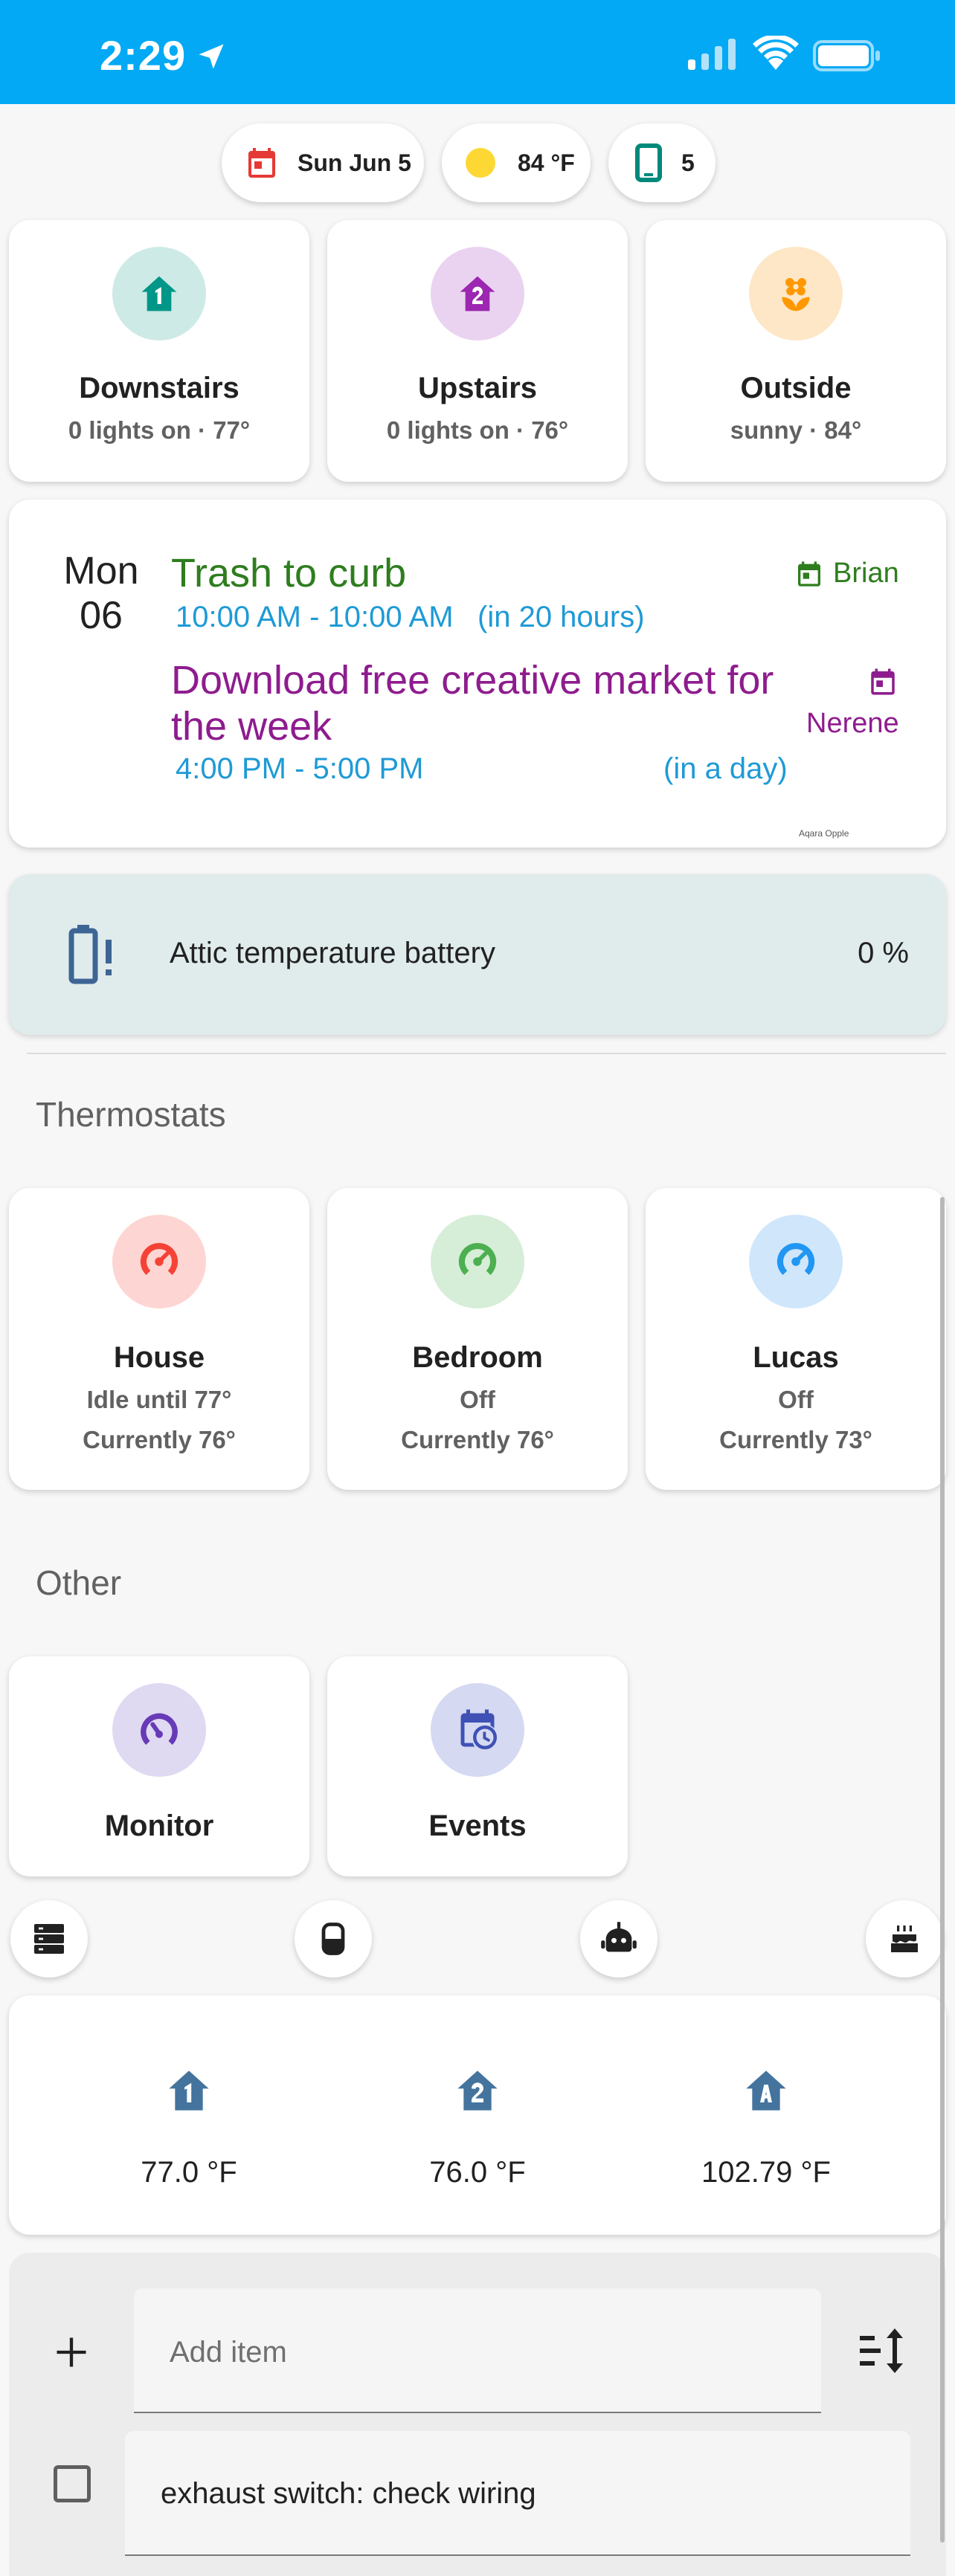 Image resolution: width=955 pixels, height=2576 pixels. Describe the element at coordinates (712, 54) in the screenshot. I see `cellular-signal-icon` at that location.